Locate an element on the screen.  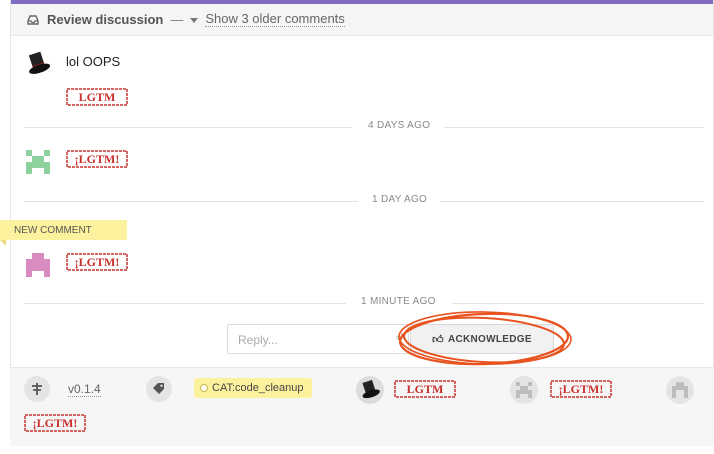
return-icon: ⏎ is located at coordinates (399, 338).